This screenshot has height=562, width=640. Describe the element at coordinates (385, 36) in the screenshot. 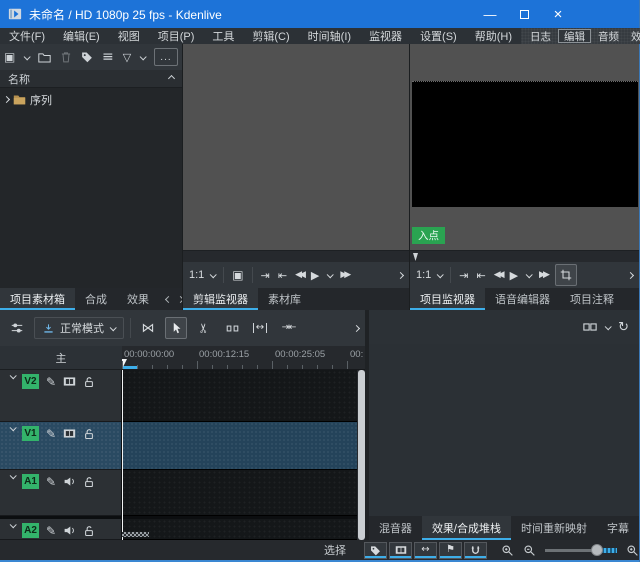

I see `menu-item-7: 监视器` at that location.